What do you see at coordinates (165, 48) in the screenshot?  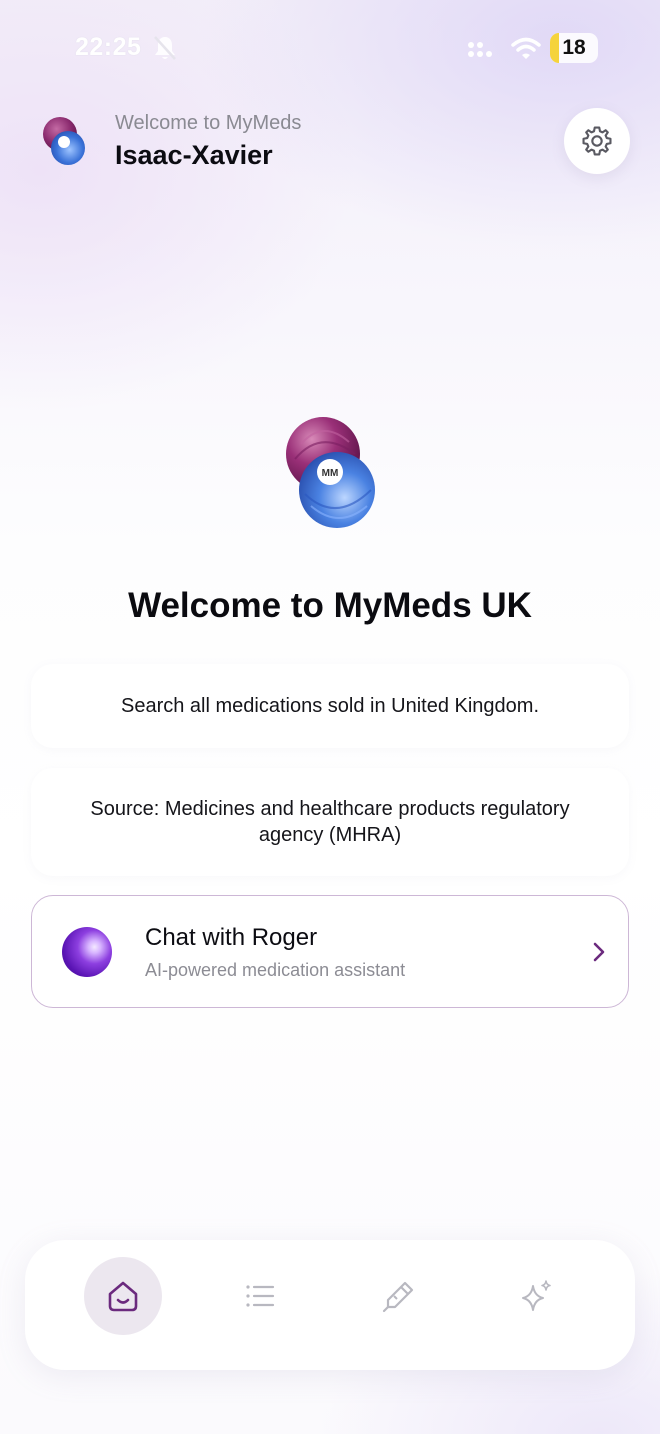 I see `bell-muted-icon` at bounding box center [165, 48].